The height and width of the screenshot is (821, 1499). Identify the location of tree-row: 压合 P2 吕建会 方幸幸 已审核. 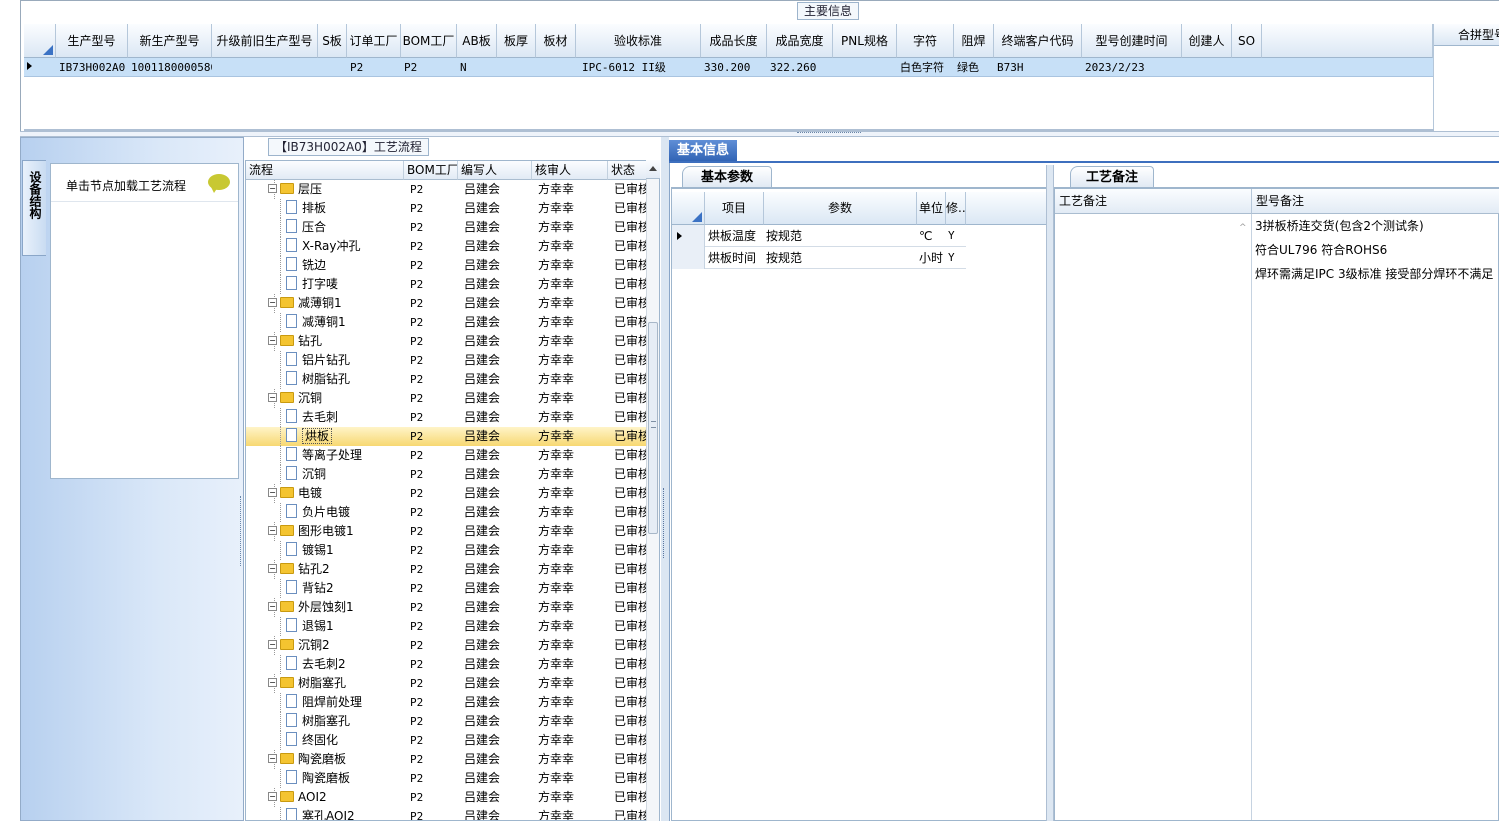
(447, 227).